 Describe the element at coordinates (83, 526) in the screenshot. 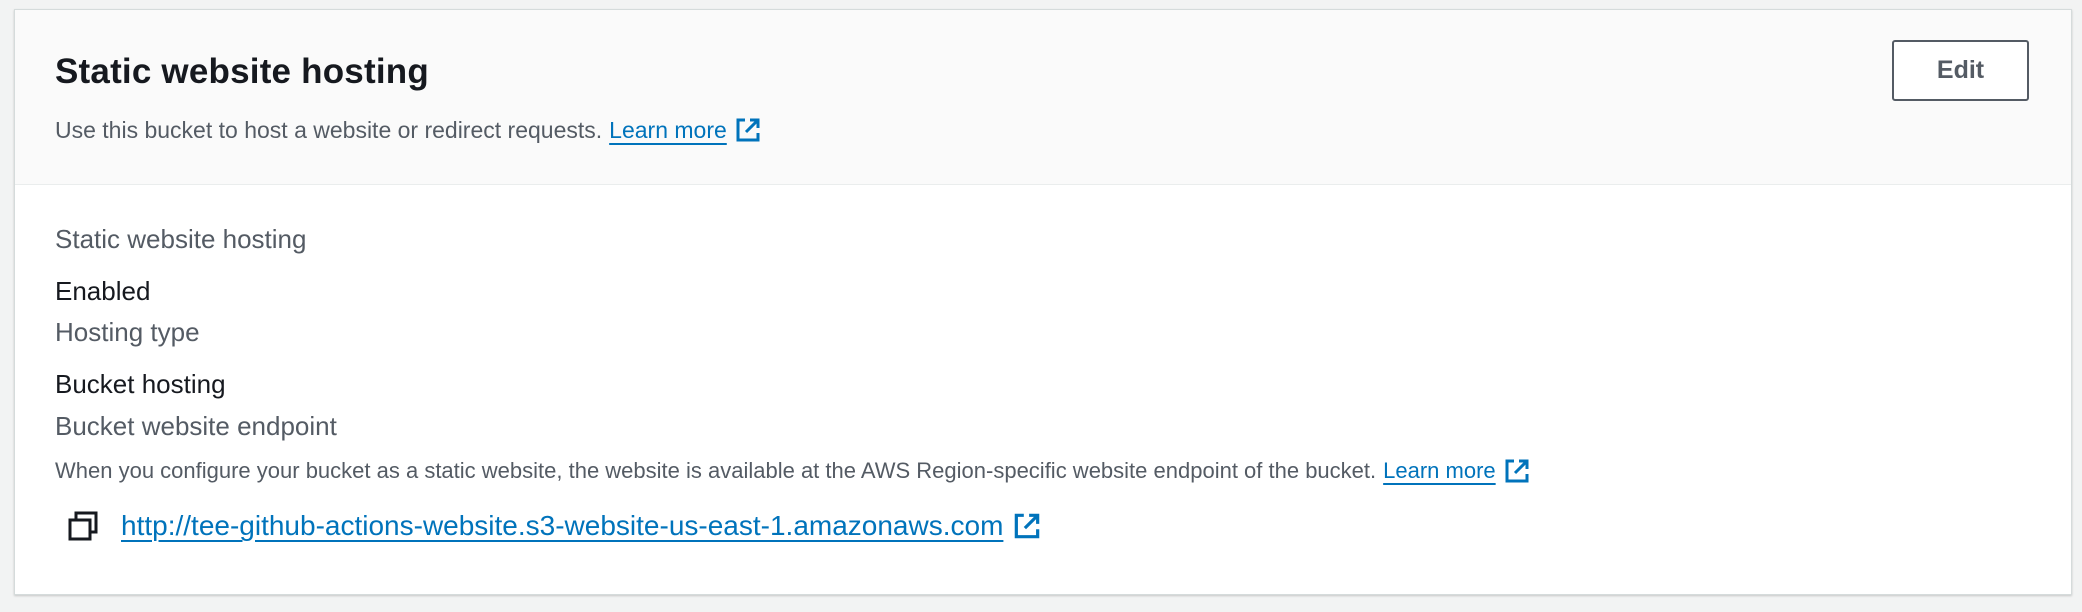

I see `copy-icon` at that location.